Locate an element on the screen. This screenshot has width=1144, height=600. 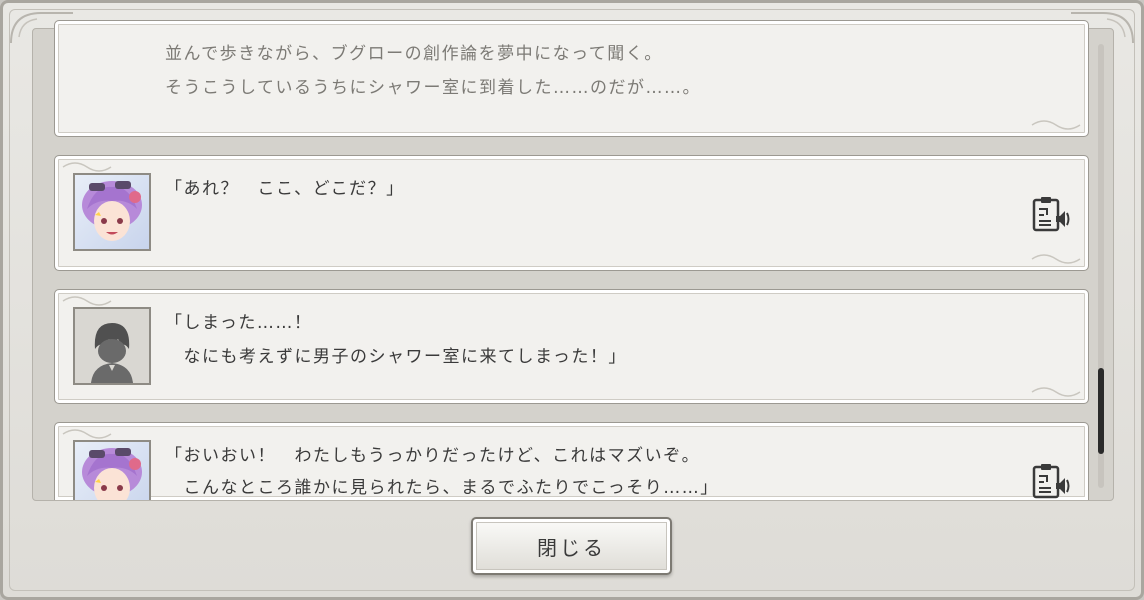
scrollbar-thumb is located at coordinates (1101, 411).